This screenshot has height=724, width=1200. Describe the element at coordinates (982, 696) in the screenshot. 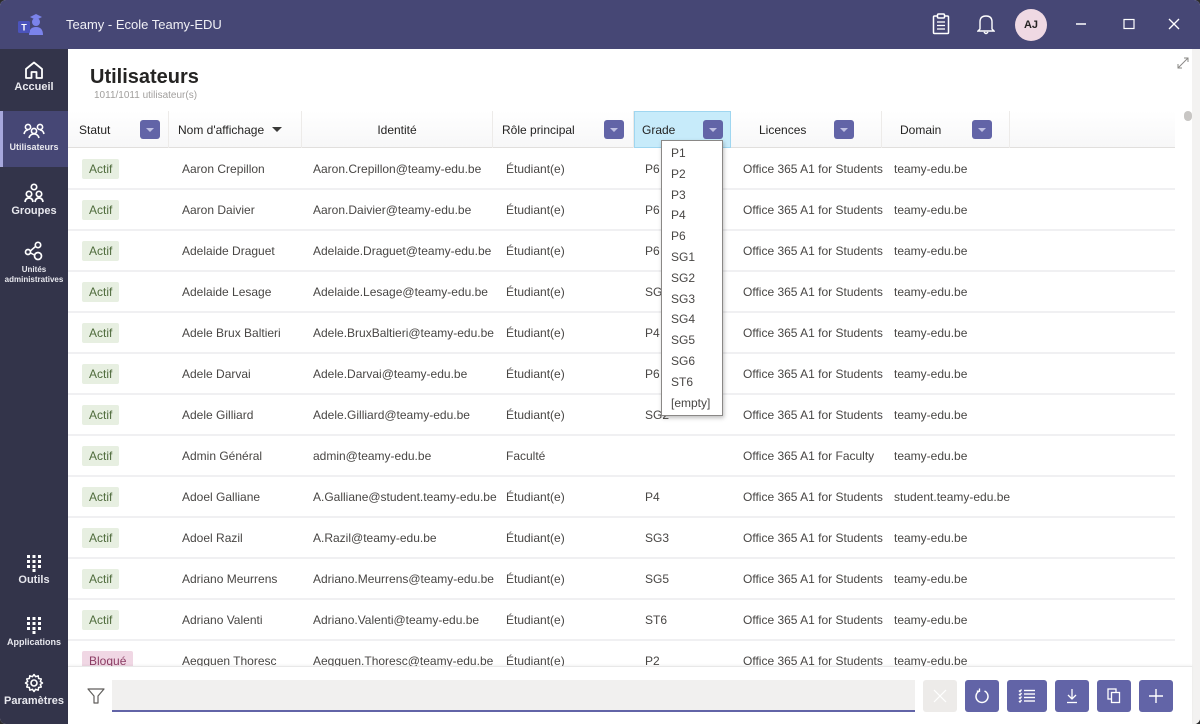

I see `refresh-button` at that location.